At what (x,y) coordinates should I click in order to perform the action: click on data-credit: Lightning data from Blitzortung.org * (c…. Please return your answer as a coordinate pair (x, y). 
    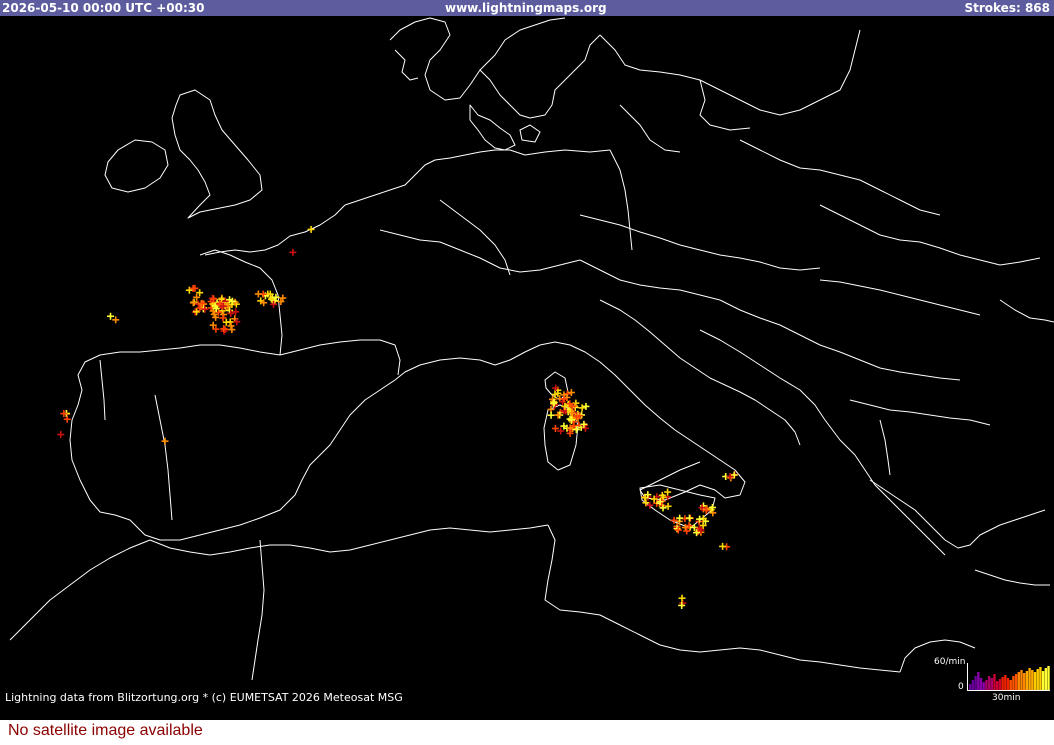
    Looking at the image, I should click on (204, 697).